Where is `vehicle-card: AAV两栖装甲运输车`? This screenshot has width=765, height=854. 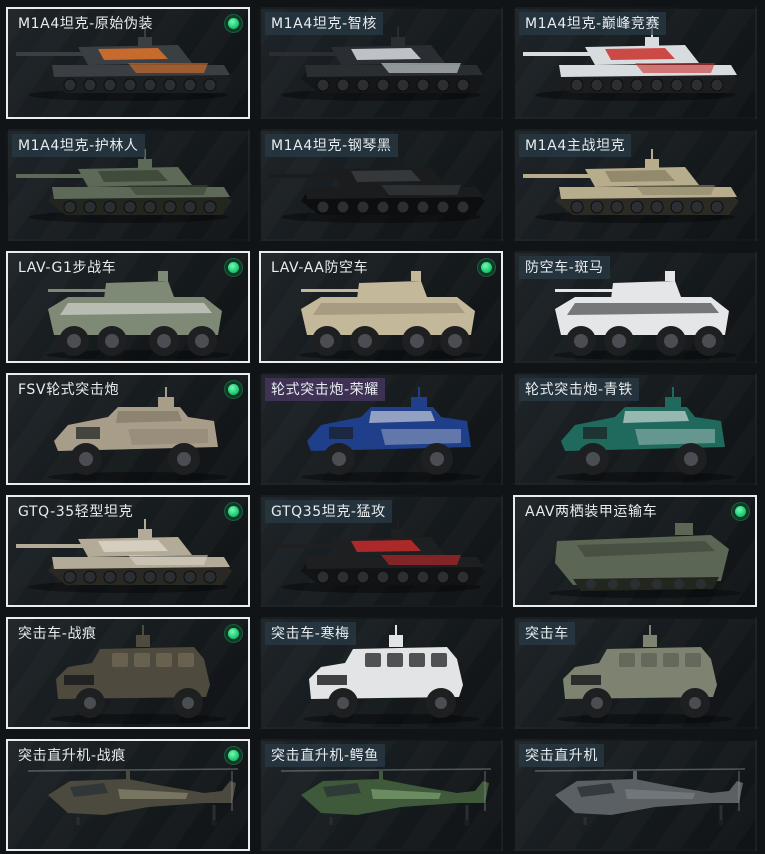 vehicle-card: AAV两栖装甲运输车 is located at coordinates (635, 551).